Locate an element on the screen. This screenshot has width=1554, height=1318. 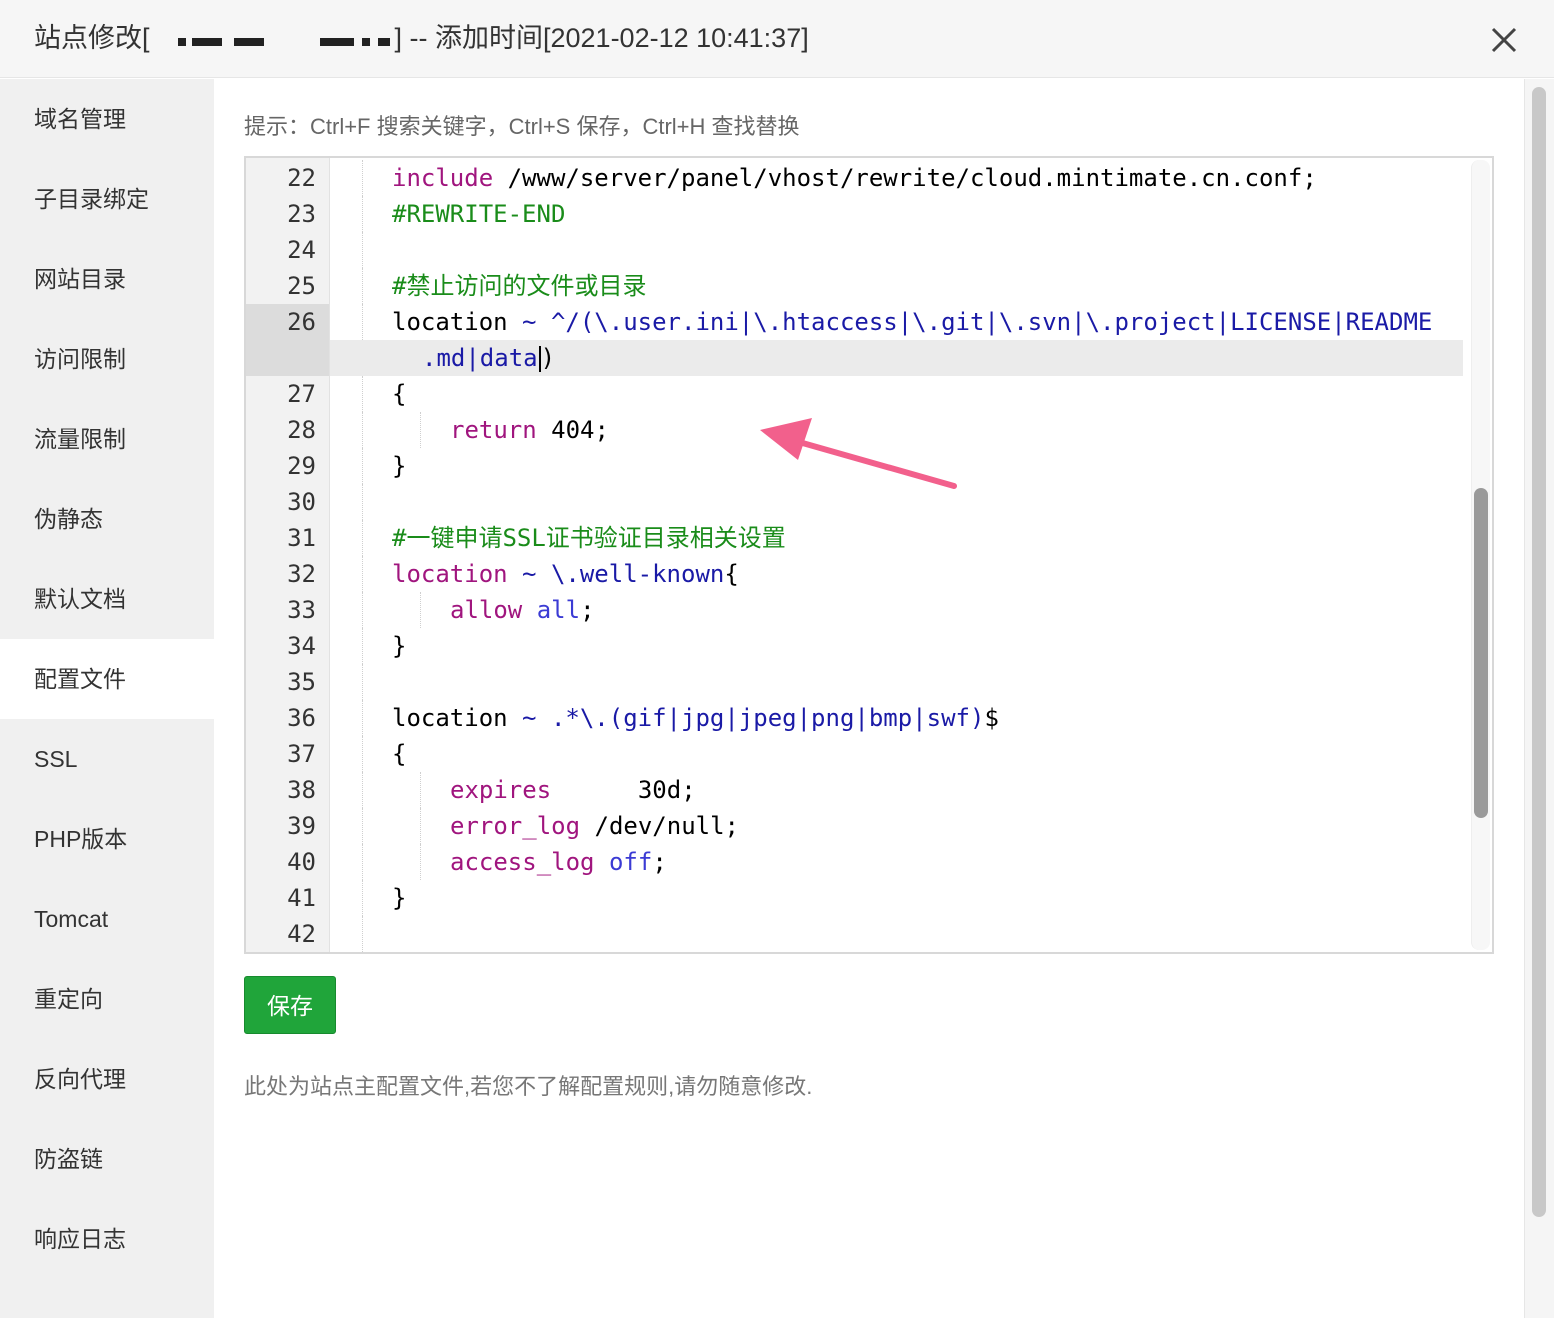
line-number: 31 is located at coordinates (301, 538).